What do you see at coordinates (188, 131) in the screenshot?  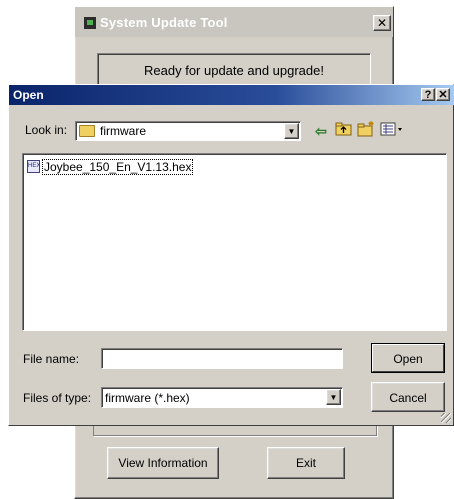 I see `look-in-dropdown: firmware ▼` at bounding box center [188, 131].